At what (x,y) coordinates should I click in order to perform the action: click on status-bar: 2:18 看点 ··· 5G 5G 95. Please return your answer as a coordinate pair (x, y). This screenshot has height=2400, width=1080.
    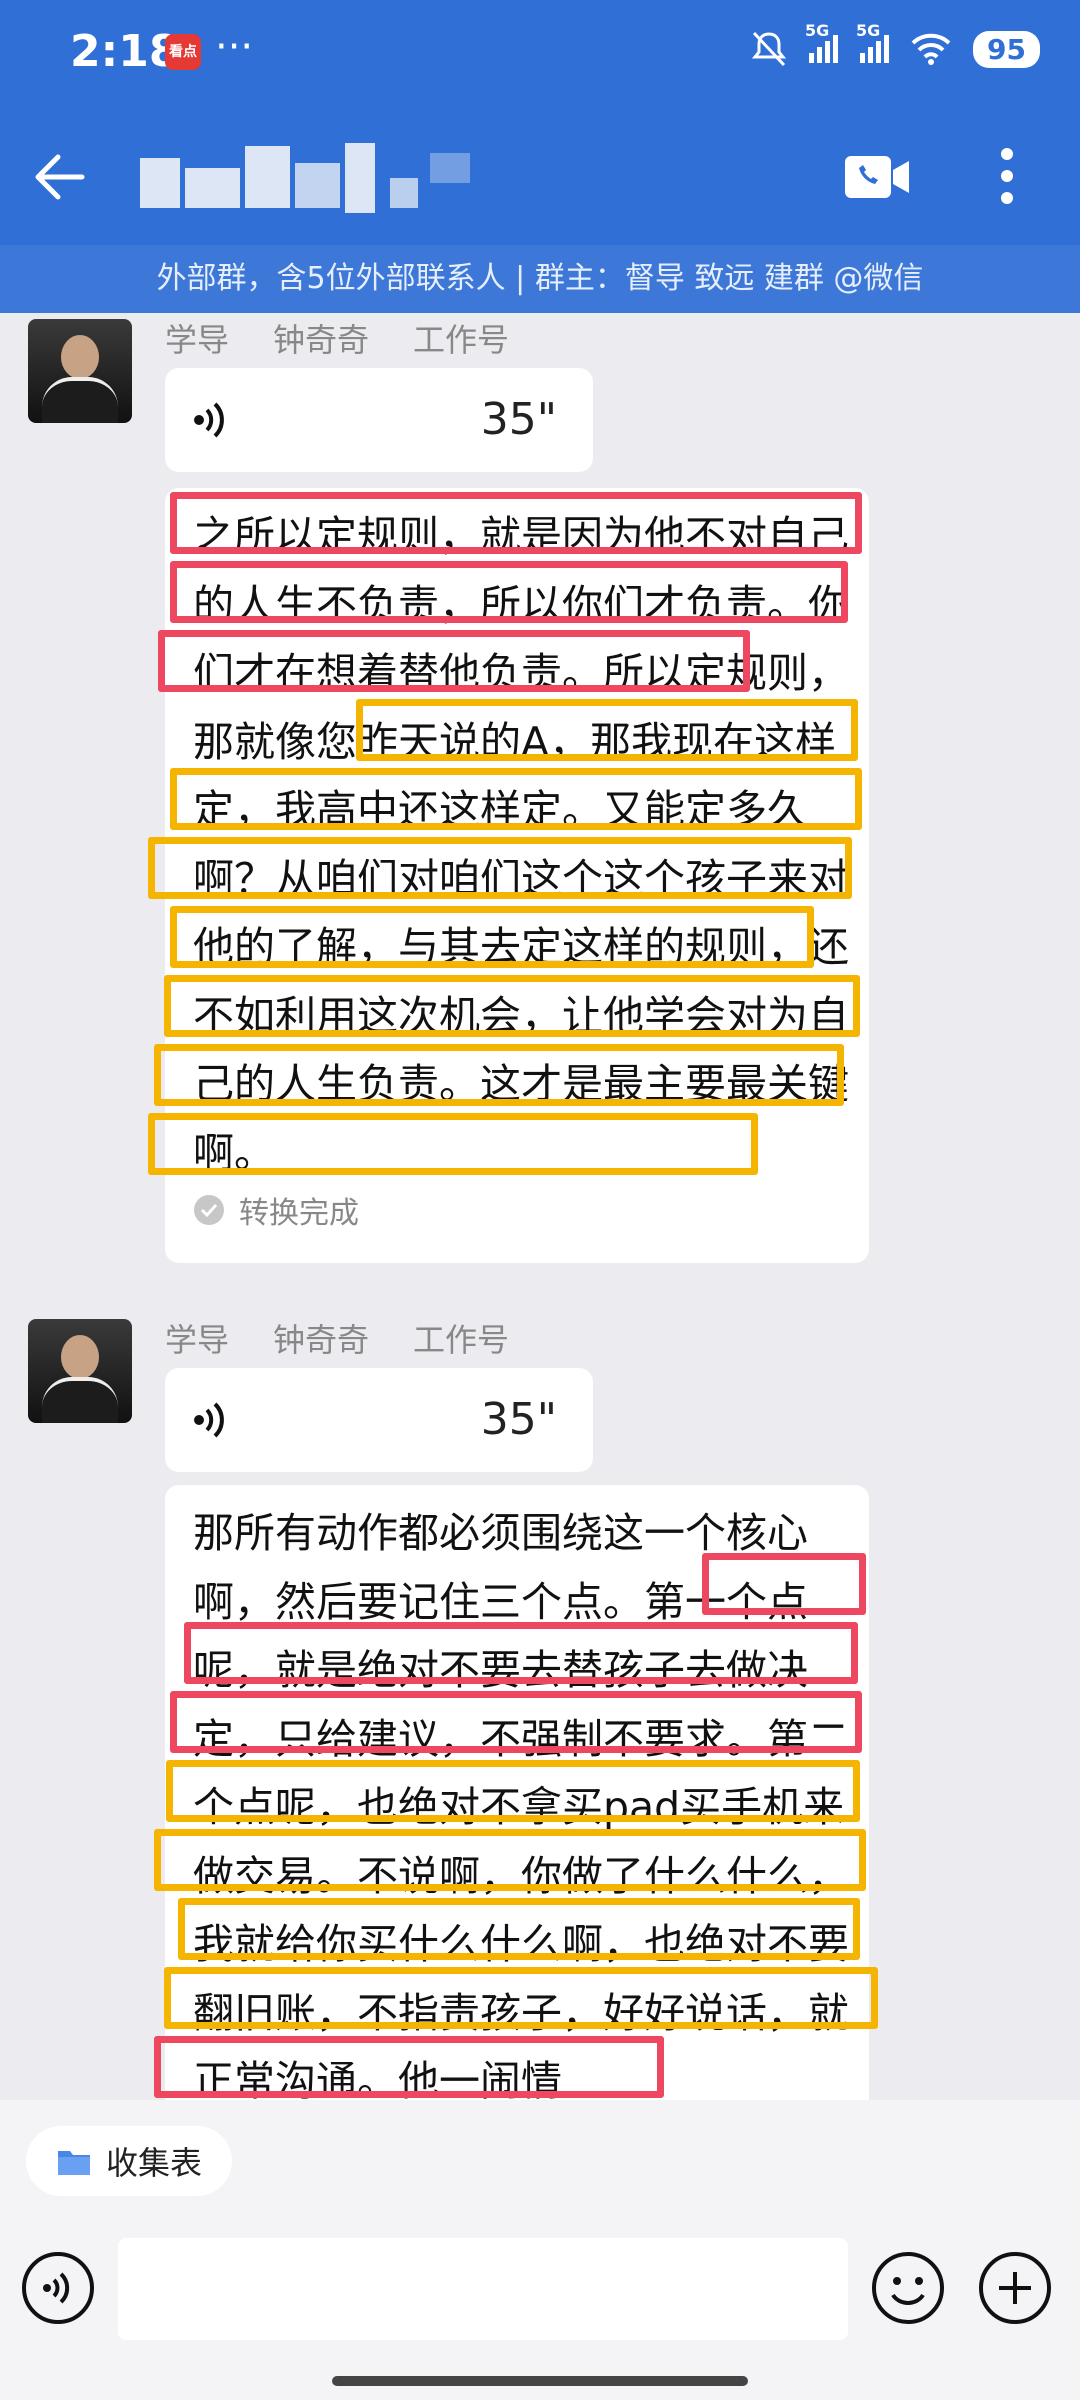
    Looking at the image, I should click on (540, 55).